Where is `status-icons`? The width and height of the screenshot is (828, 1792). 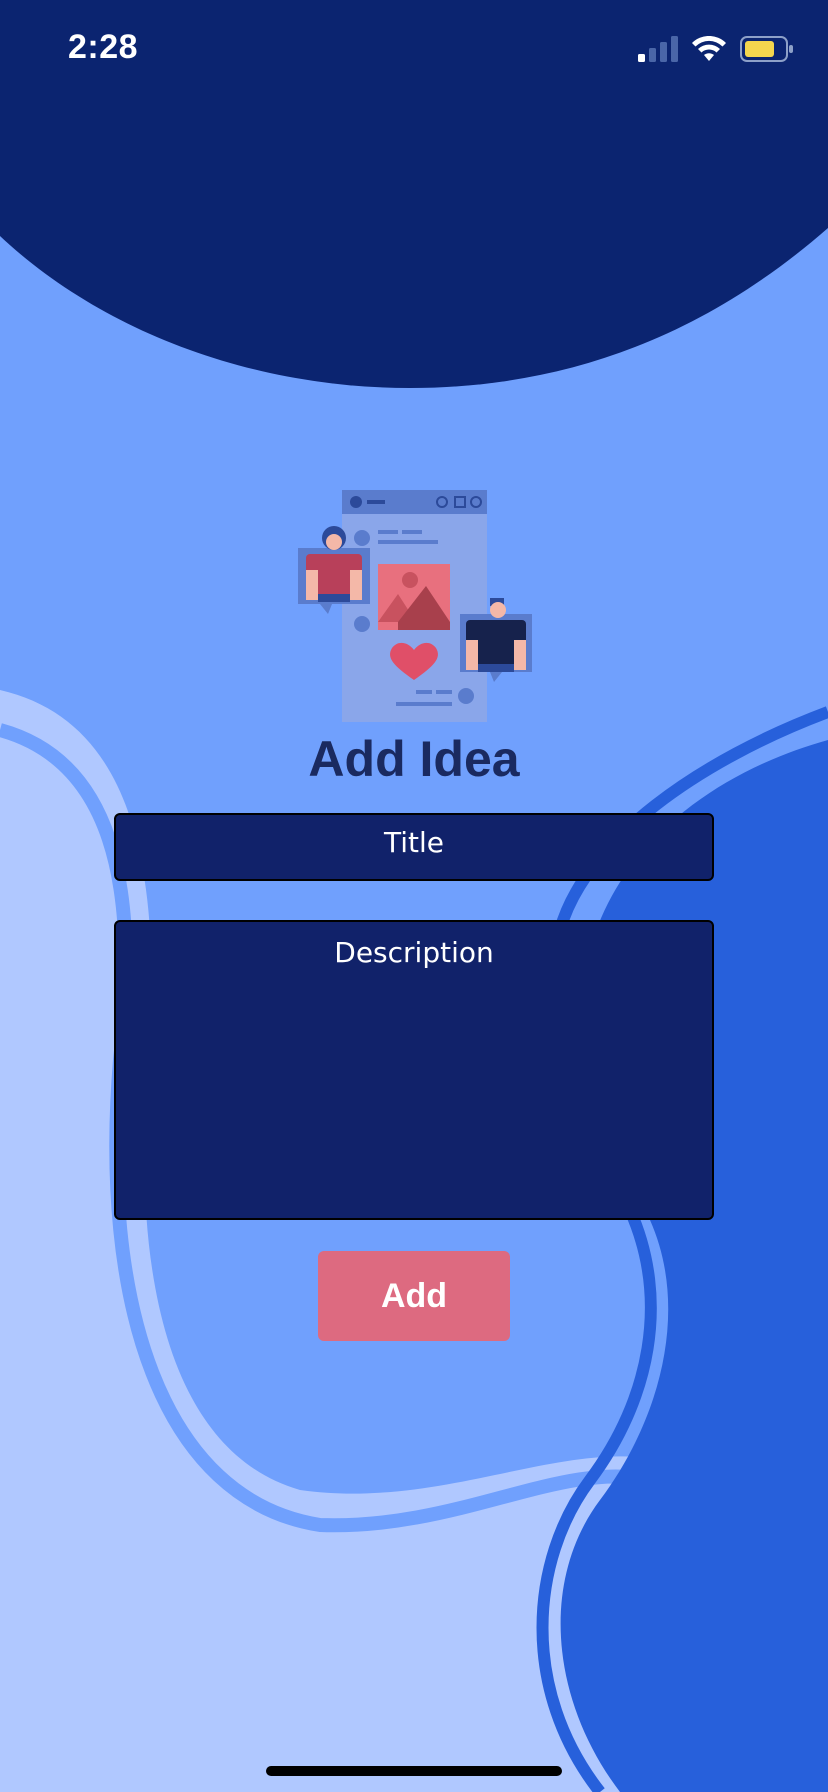
status-icons is located at coordinates (716, 49).